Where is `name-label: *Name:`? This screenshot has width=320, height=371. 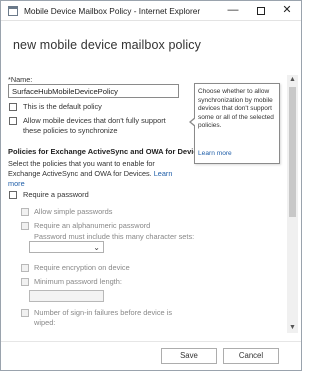
name-label: *Name: is located at coordinates (20, 79).